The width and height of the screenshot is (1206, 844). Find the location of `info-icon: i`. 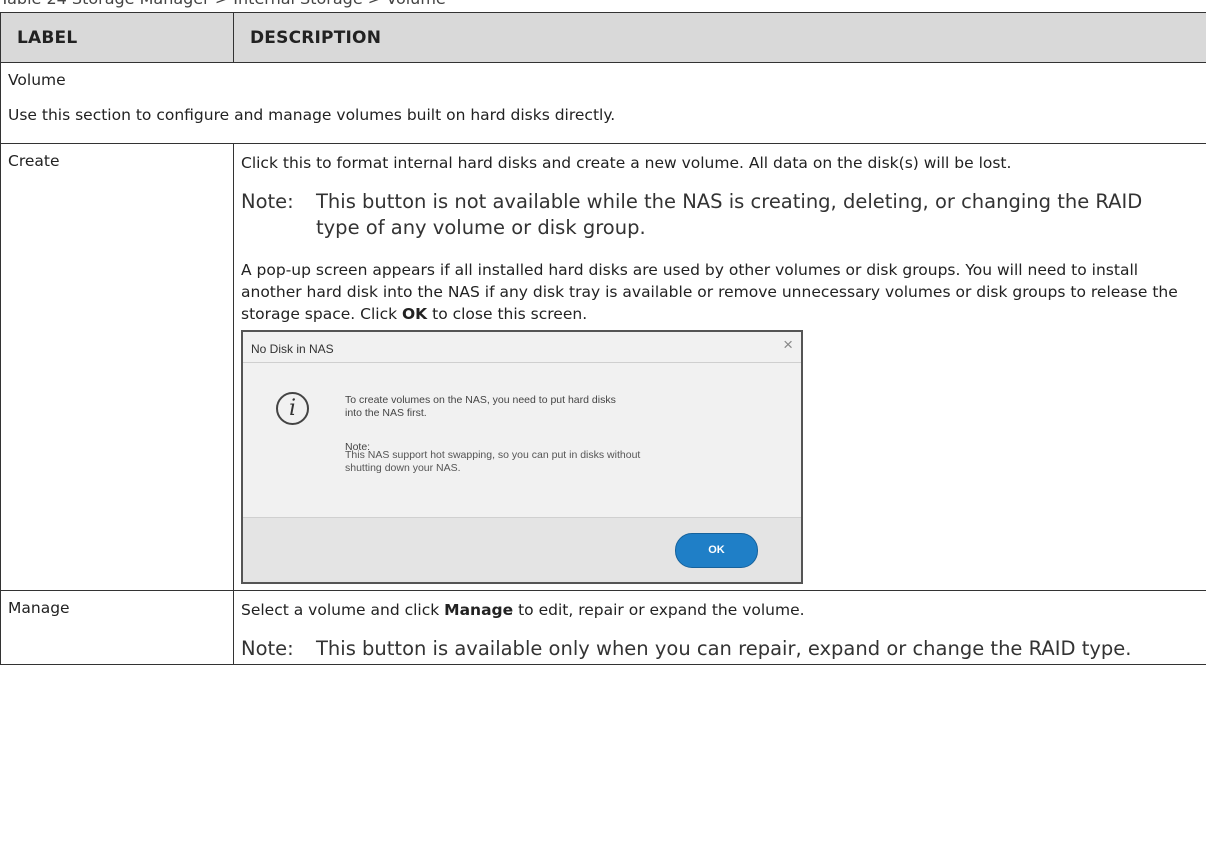

info-icon: i is located at coordinates (292, 408).